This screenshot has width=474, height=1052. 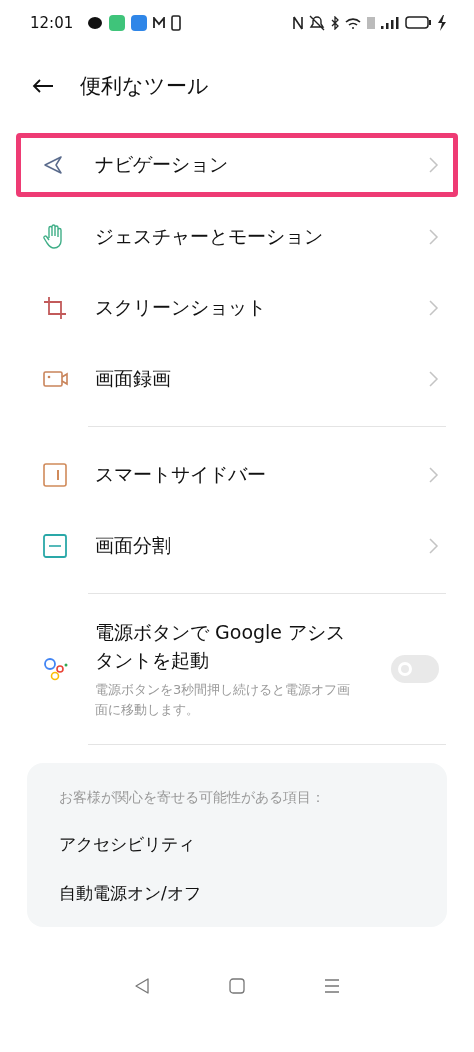 What do you see at coordinates (237, 307) in the screenshot?
I see `settings-item: スクリーンショット` at bounding box center [237, 307].